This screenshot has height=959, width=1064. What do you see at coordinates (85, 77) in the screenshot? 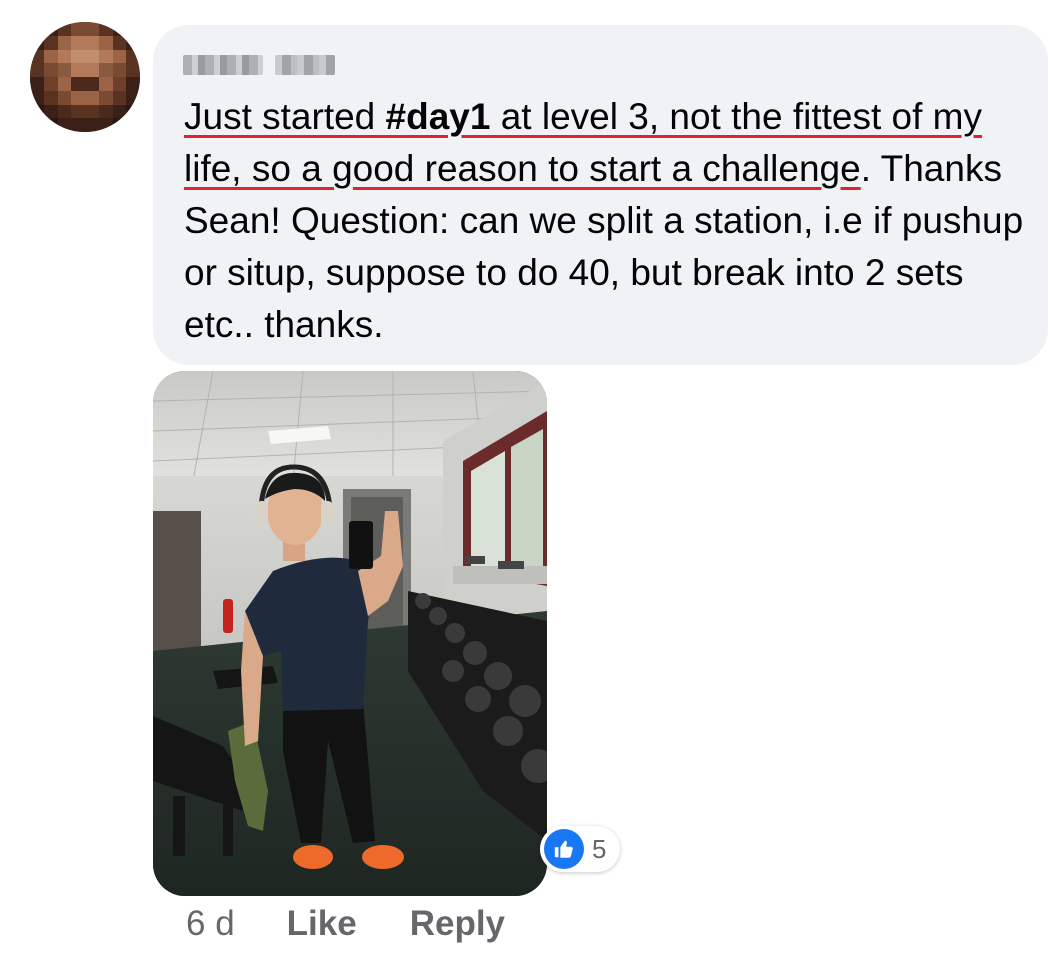
I see `avatar` at bounding box center [85, 77].